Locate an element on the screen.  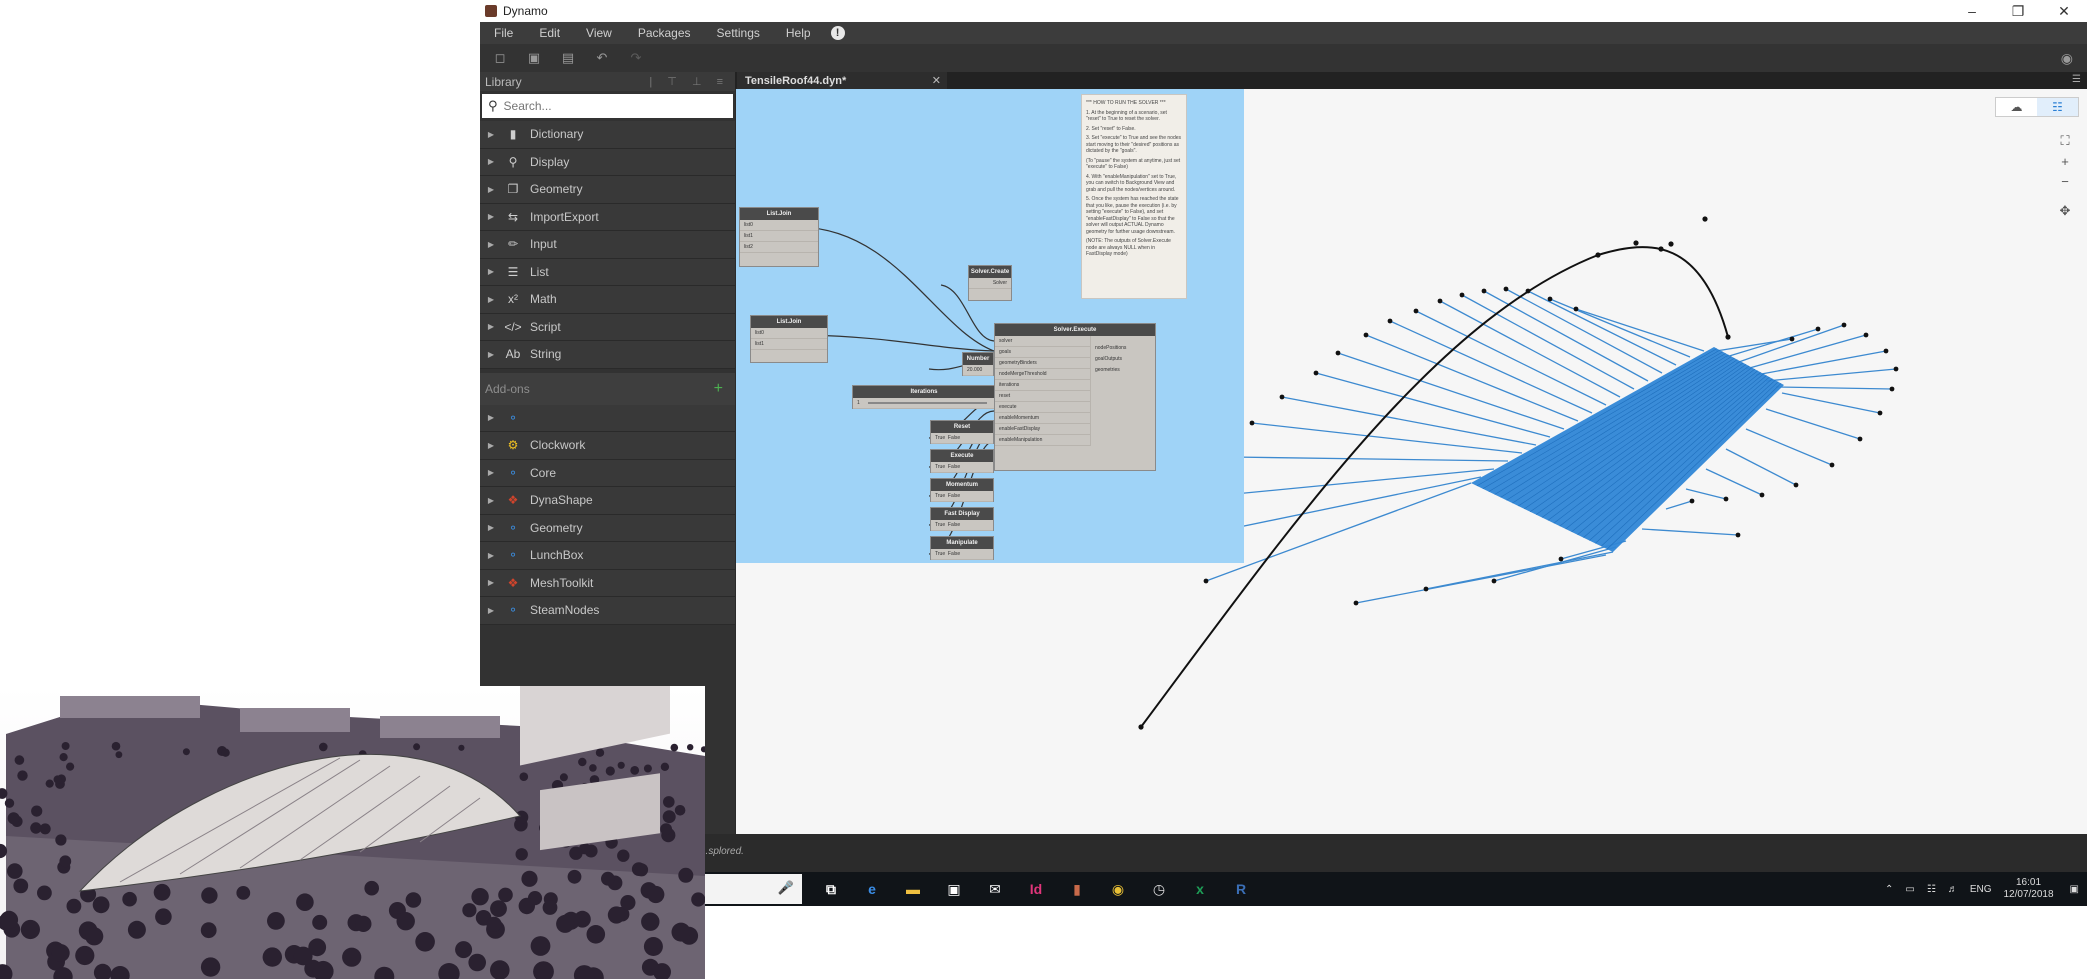
library-item-string: ▶ Ab String is located at coordinates (607, 355).